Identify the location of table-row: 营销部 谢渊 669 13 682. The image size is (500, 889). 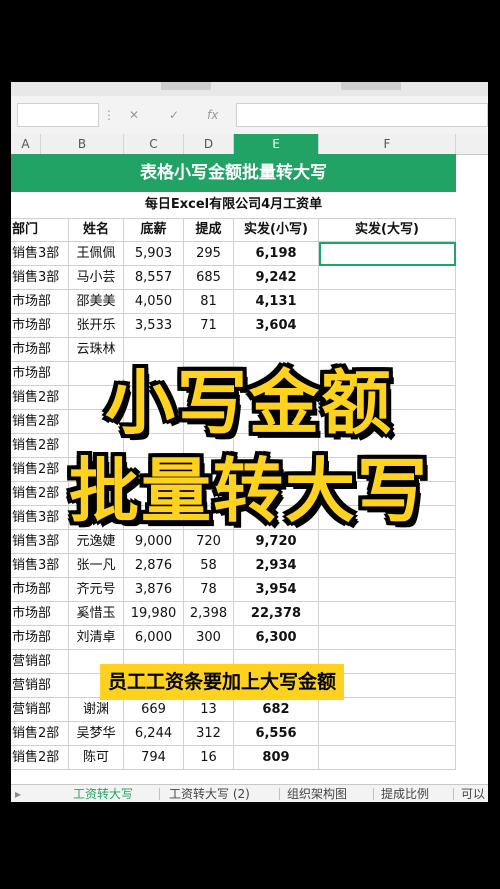
(249, 710).